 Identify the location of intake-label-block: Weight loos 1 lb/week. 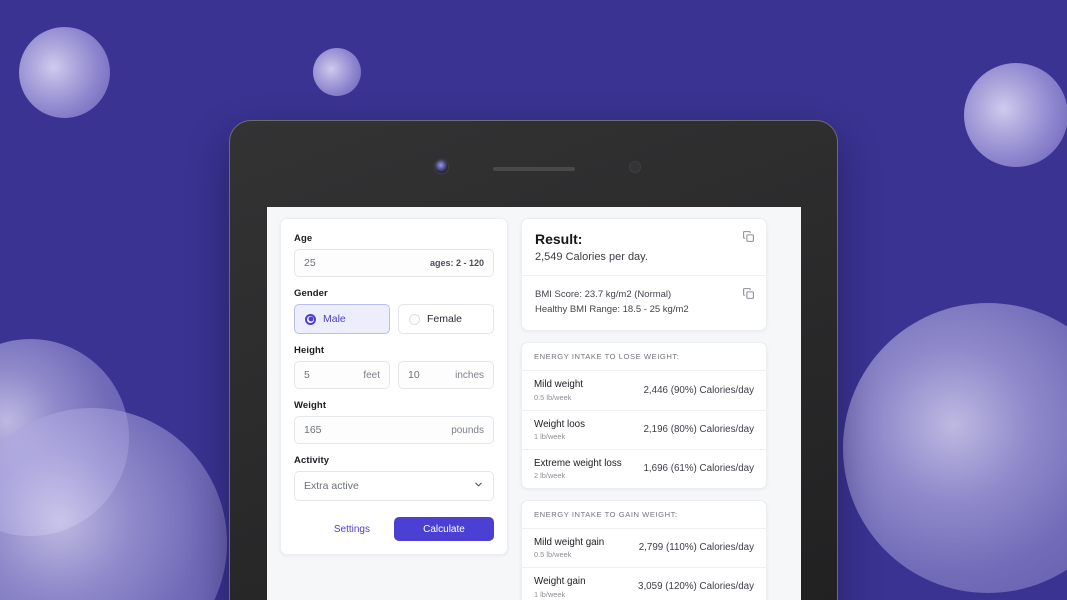
(559, 429).